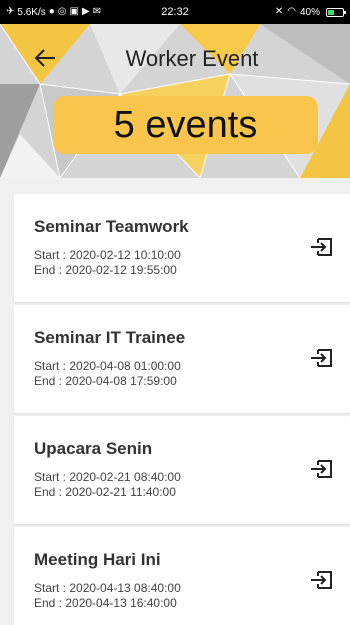 The image size is (350, 625). What do you see at coordinates (97, 11) in the screenshot?
I see `message-icon: ✉` at bounding box center [97, 11].